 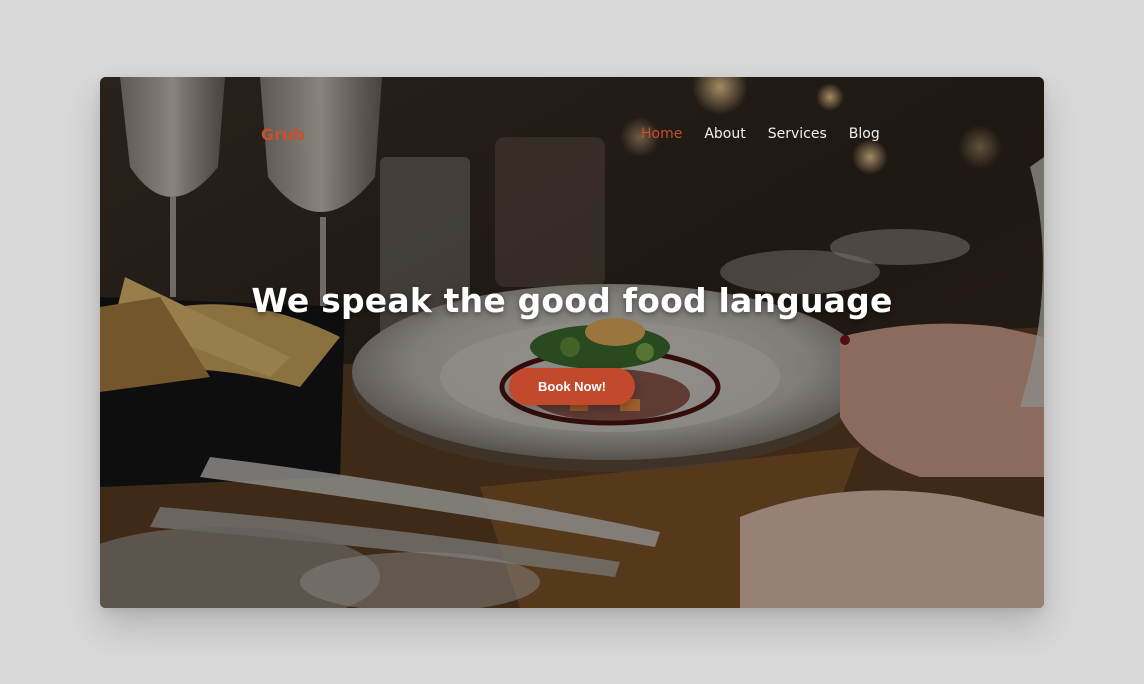 I want to click on nav-menu: Home About Services Blog, so click(x=760, y=134).